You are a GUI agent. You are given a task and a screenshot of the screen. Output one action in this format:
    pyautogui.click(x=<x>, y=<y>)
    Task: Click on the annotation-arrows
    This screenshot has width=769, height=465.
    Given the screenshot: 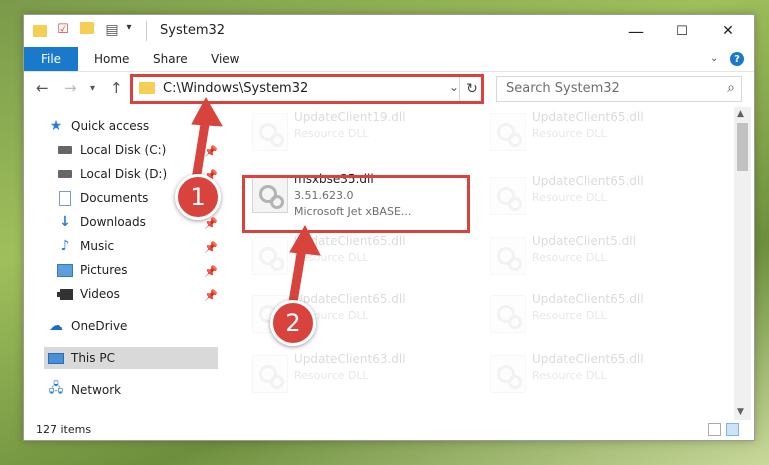 What is the action you would take?
    pyautogui.click(x=256, y=202)
    